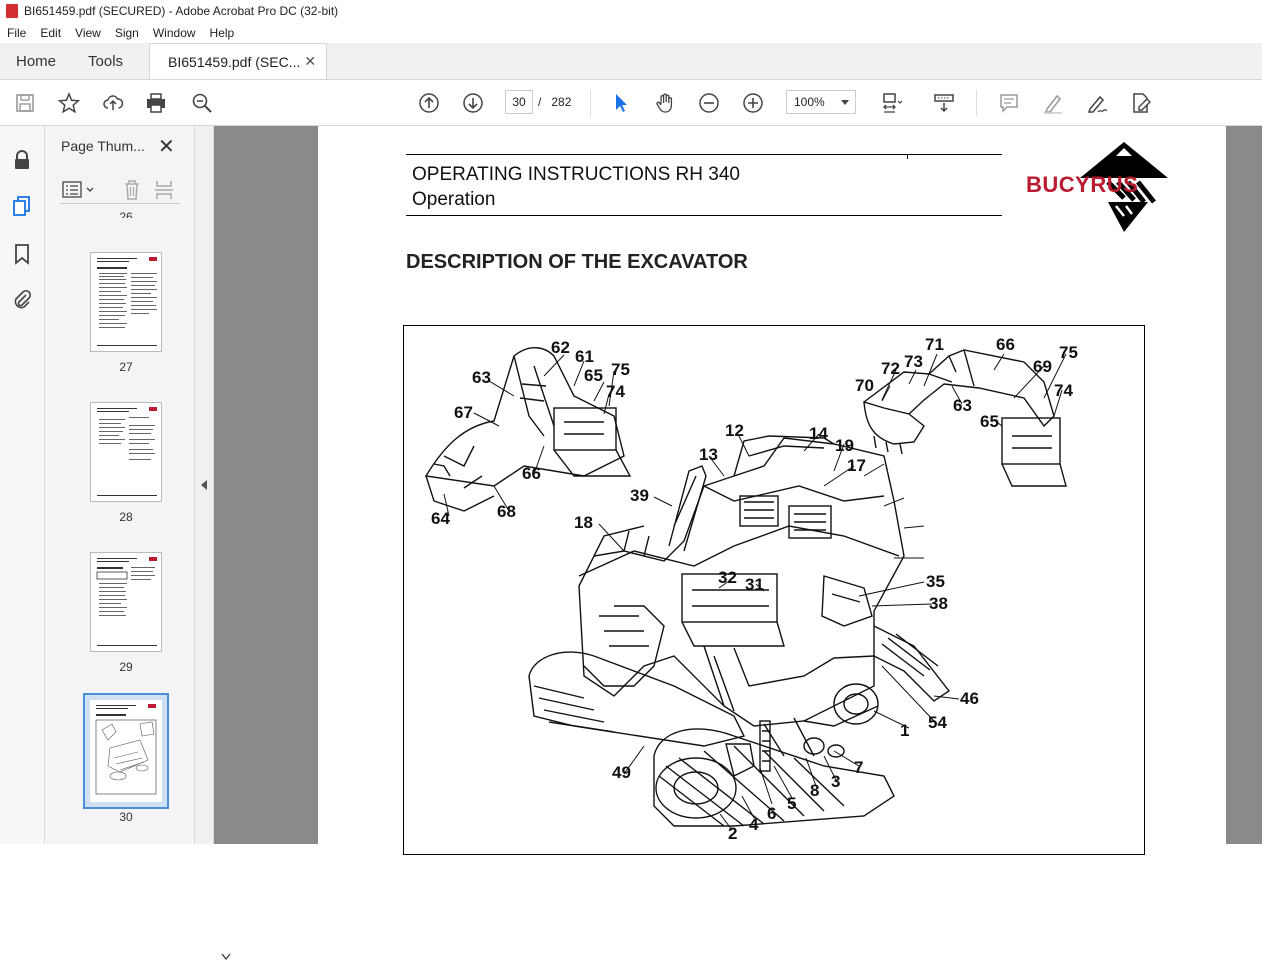  What do you see at coordinates (913, 361) in the screenshot?
I see `callout-number: 73` at bounding box center [913, 361].